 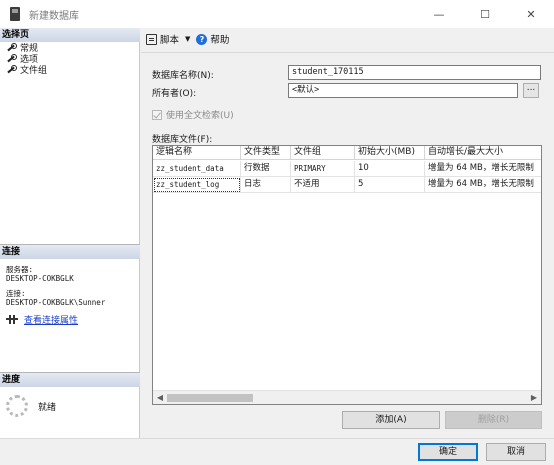 What do you see at coordinates (323, 169) in the screenshot?
I see `filegroup-cell: PRIMARY` at bounding box center [323, 169].